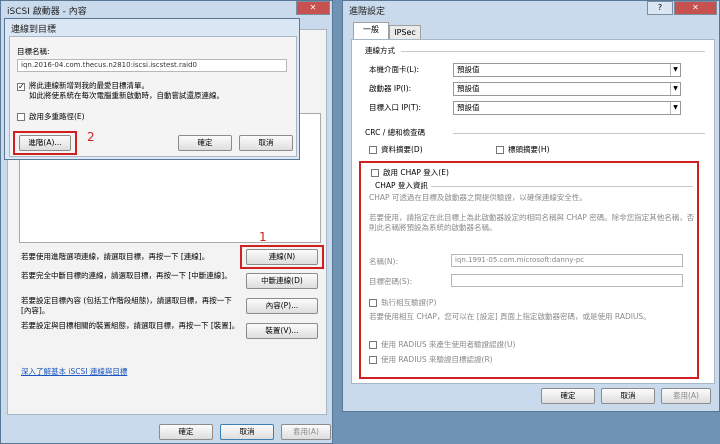  Describe the element at coordinates (394, 69) in the screenshot. I see `local-adapter-label: 本機介面卡(L):` at that location.